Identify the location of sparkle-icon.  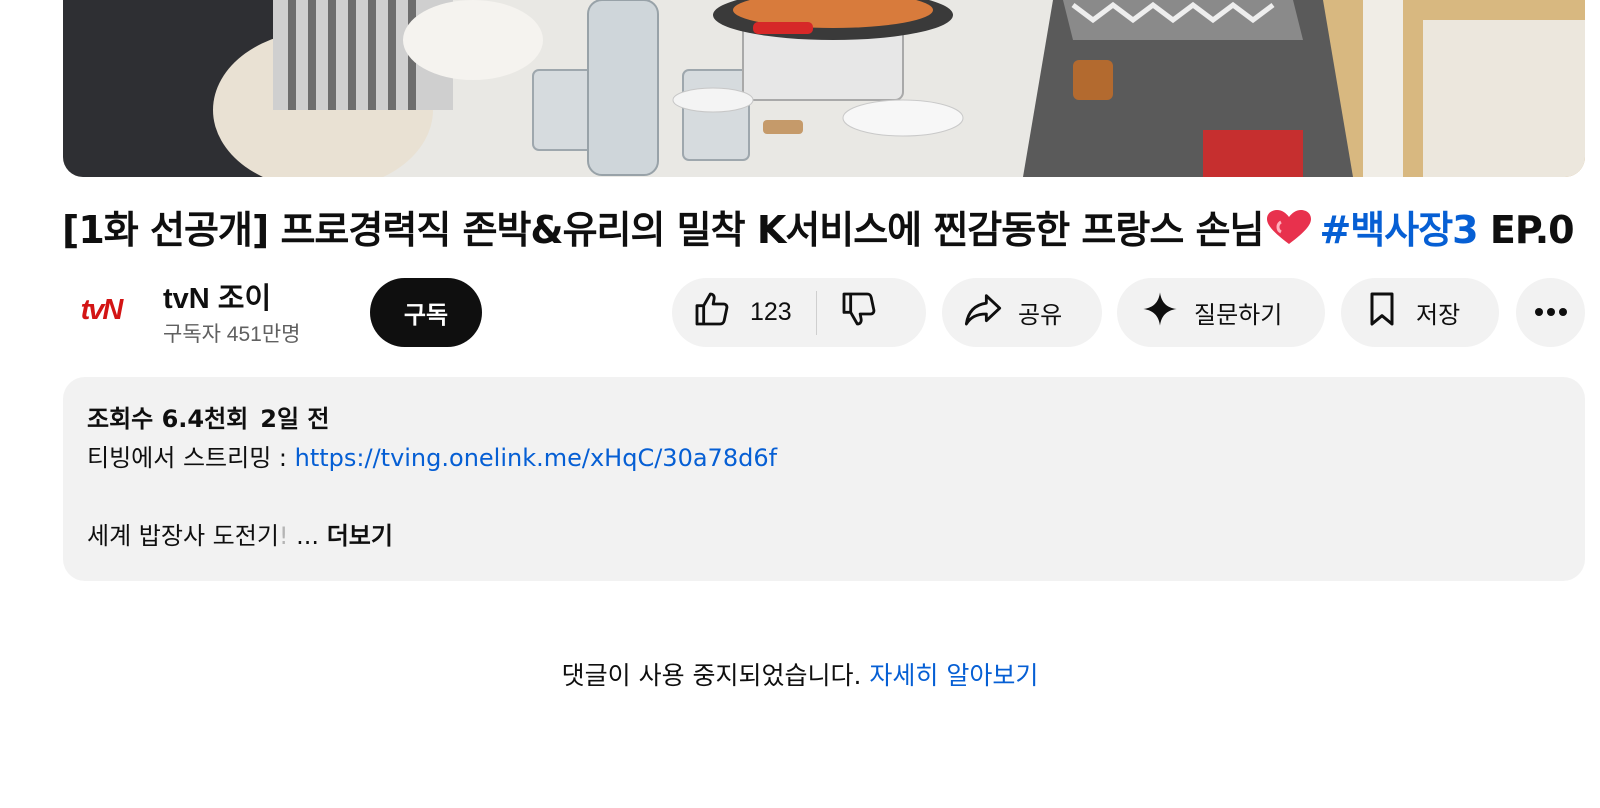
(1160, 312).